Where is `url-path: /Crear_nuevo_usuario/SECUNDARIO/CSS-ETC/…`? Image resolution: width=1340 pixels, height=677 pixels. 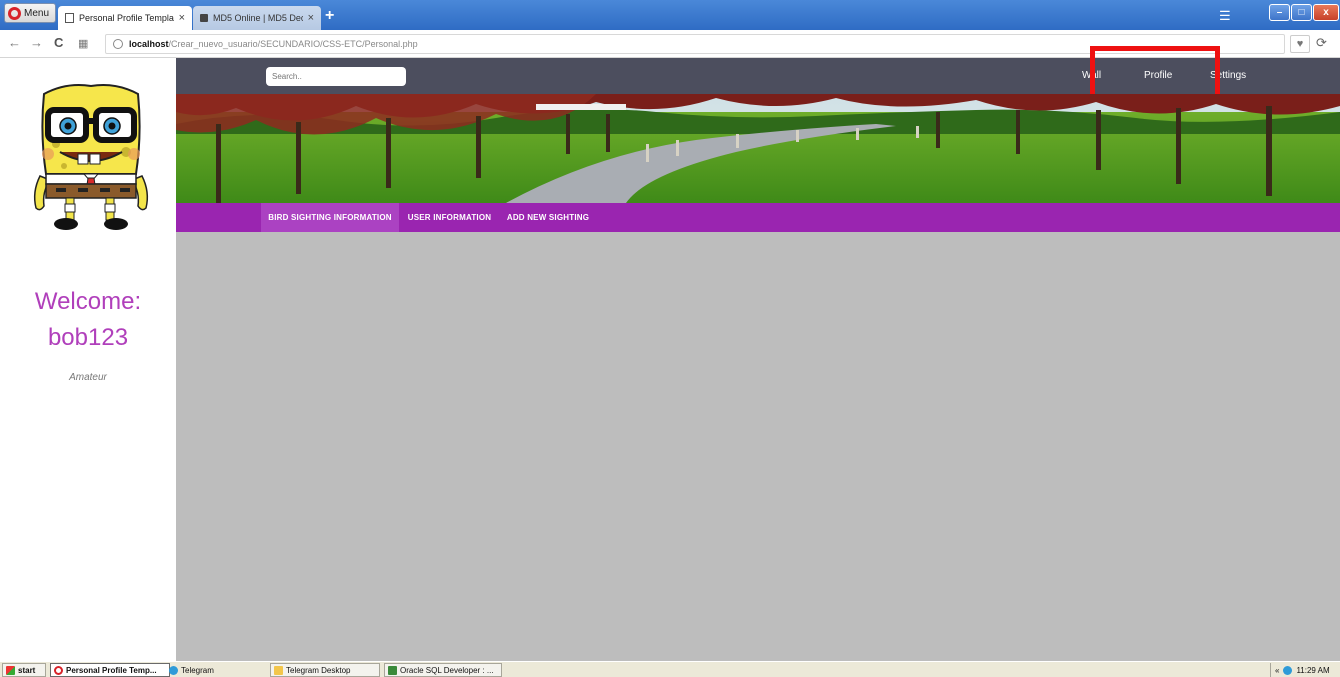 url-path: /Crear_nuevo_usuario/SECUNDARIO/CSS-ETC/… is located at coordinates (293, 44).